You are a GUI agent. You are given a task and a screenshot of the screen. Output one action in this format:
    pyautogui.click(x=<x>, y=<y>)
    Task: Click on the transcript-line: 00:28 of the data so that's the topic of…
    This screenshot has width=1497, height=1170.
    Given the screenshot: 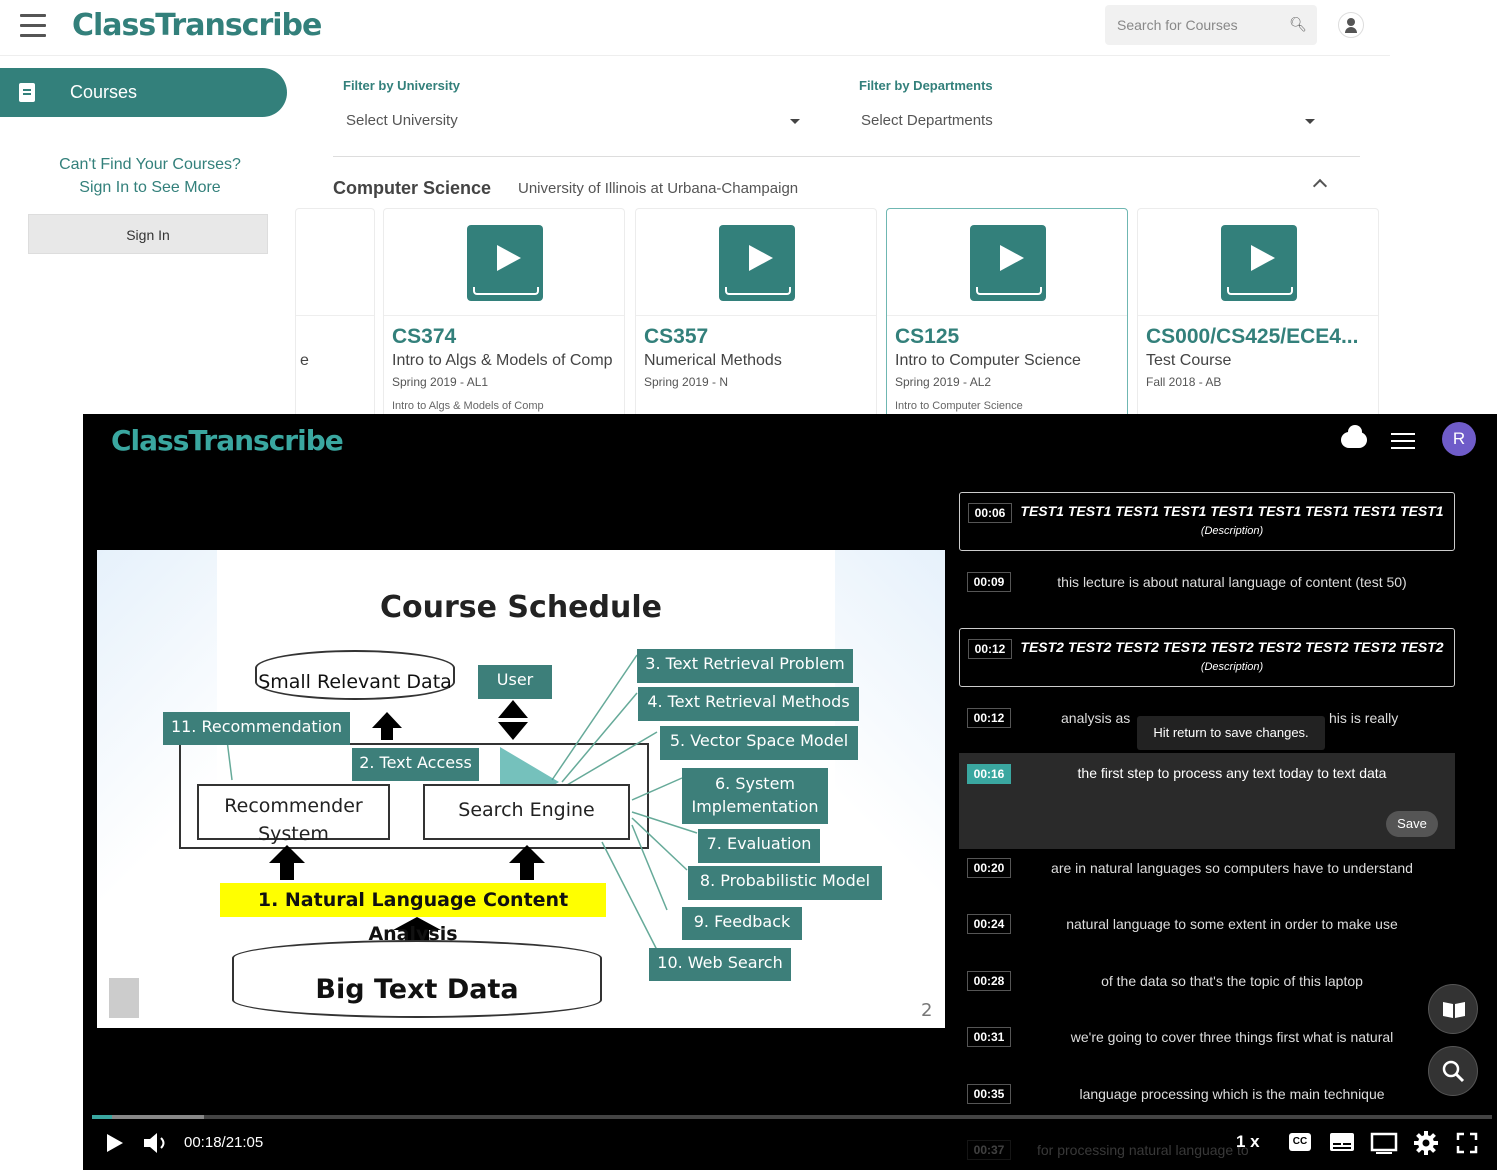 What is the action you would take?
    pyautogui.click(x=1207, y=986)
    